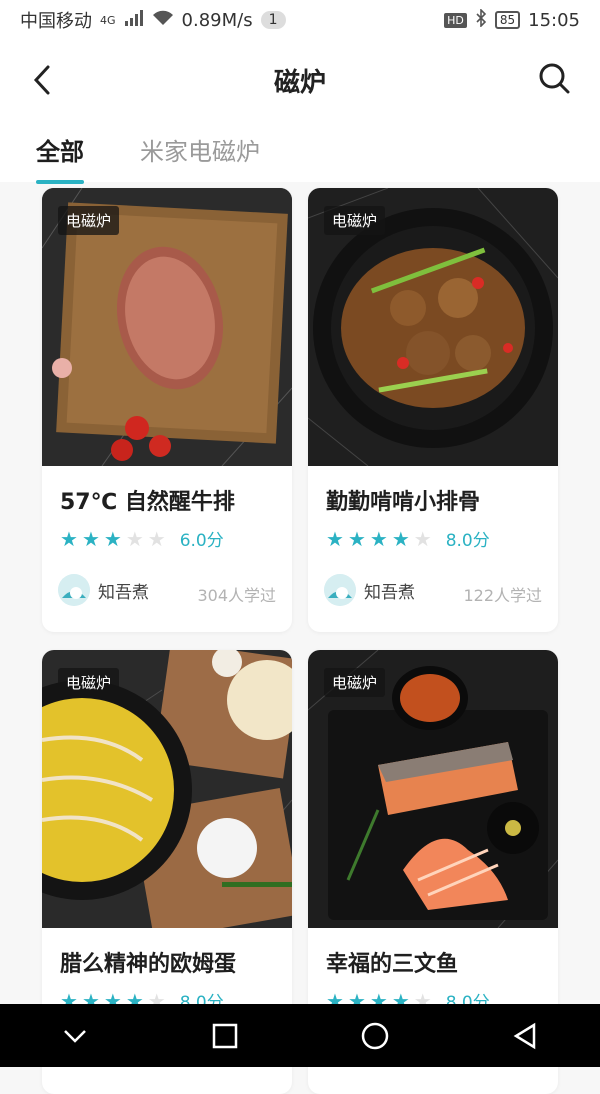  Describe the element at coordinates (167, 327) in the screenshot. I see `recipe-photo-steak: 电磁炉` at that location.